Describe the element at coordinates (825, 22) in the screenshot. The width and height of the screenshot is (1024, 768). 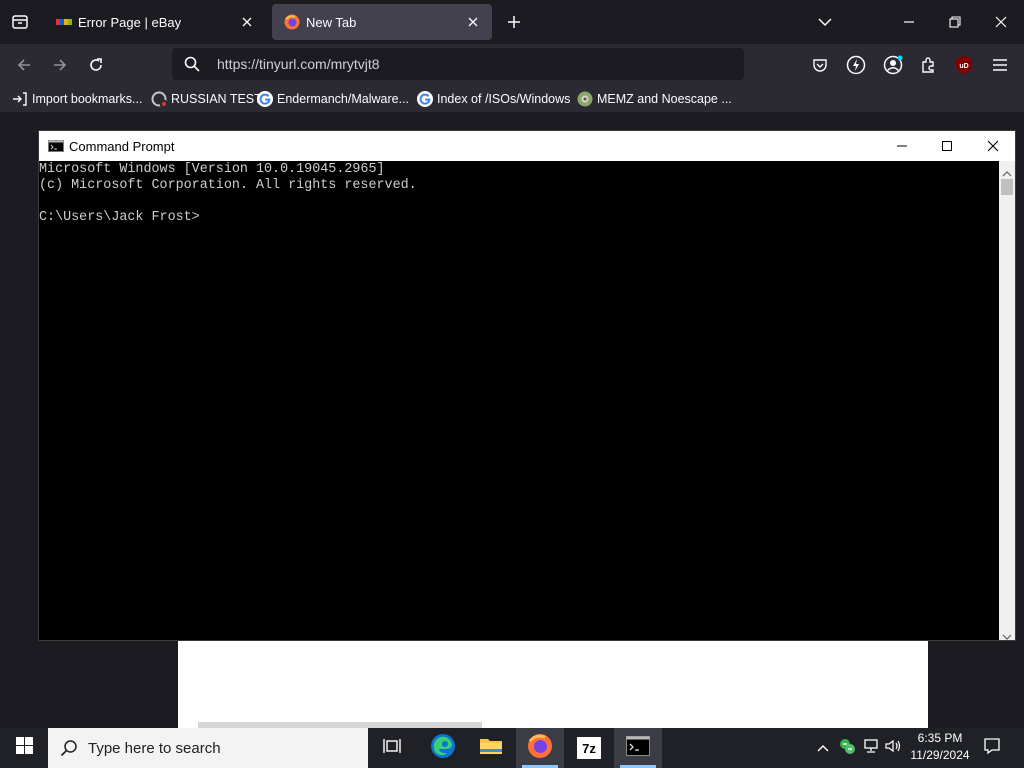
I see `list-tabs-chevron-icon` at that location.